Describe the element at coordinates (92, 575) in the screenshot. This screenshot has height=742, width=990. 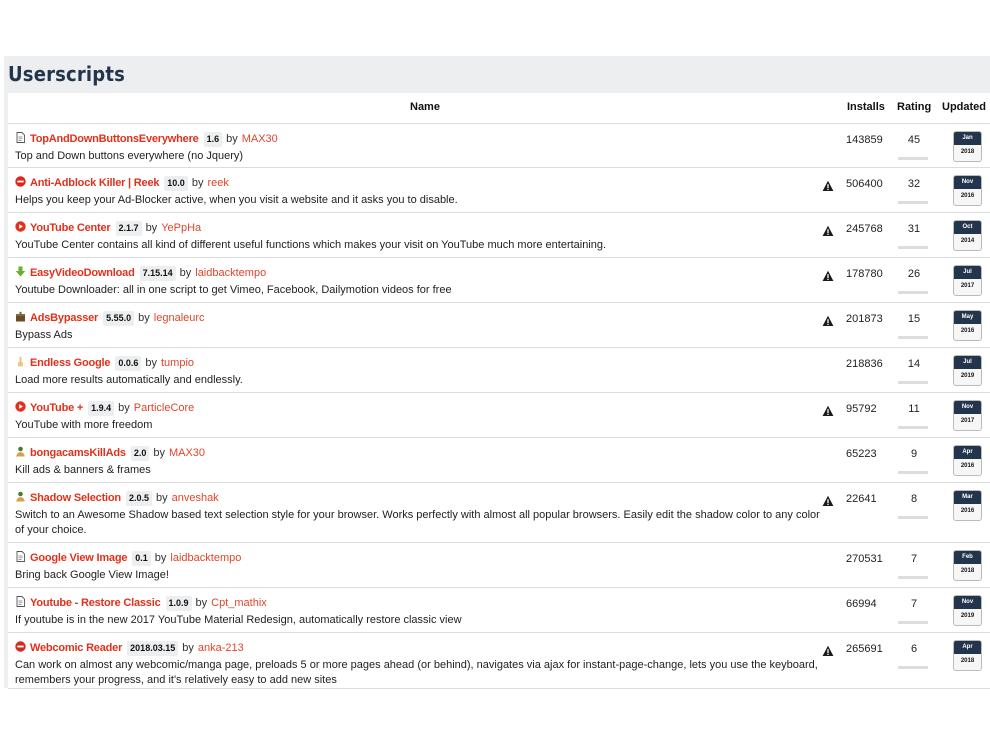
I see `script-description: Bring back Google View Image!` at that location.